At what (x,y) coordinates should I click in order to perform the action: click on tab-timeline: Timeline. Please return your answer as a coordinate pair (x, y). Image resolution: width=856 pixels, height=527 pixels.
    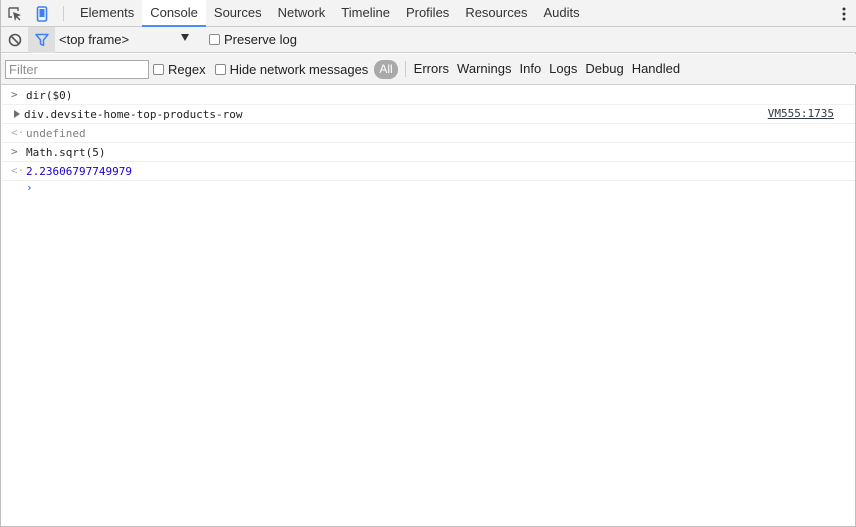
    Looking at the image, I should click on (365, 13).